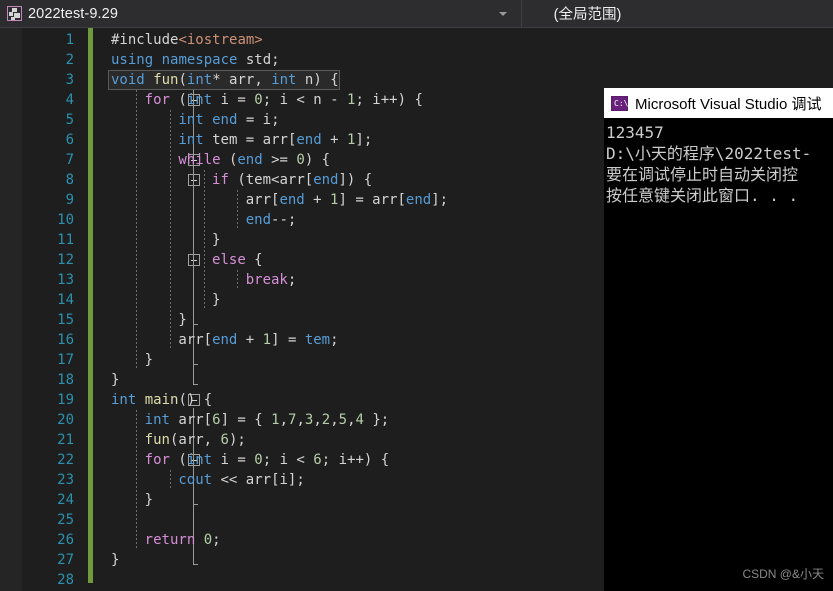 This screenshot has height=591, width=833. Describe the element at coordinates (65, 300) in the screenshot. I see `line-number: 14` at that location.